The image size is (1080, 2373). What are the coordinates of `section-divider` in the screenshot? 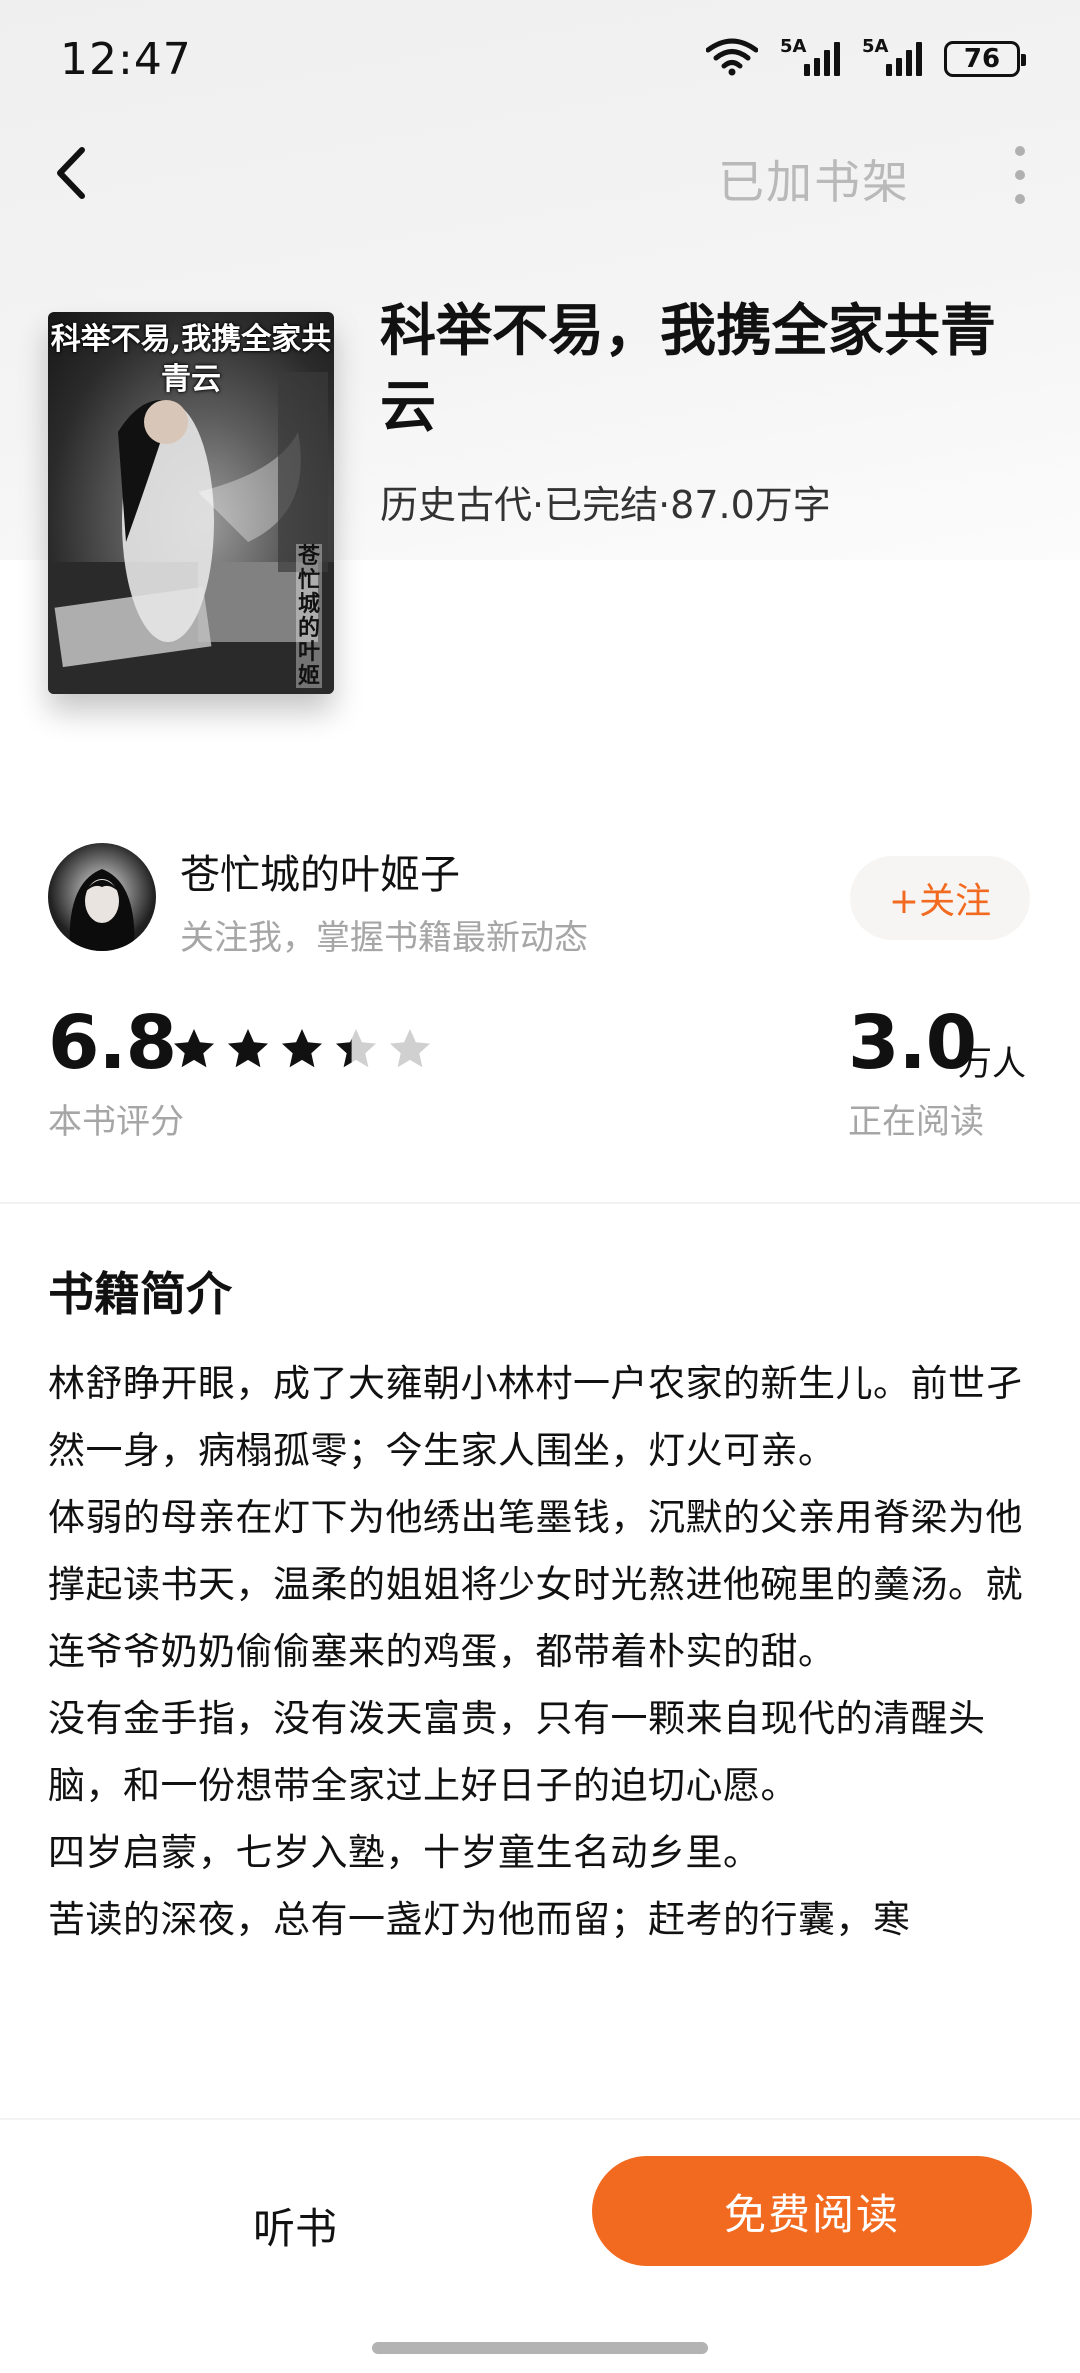 It's located at (540, 1203).